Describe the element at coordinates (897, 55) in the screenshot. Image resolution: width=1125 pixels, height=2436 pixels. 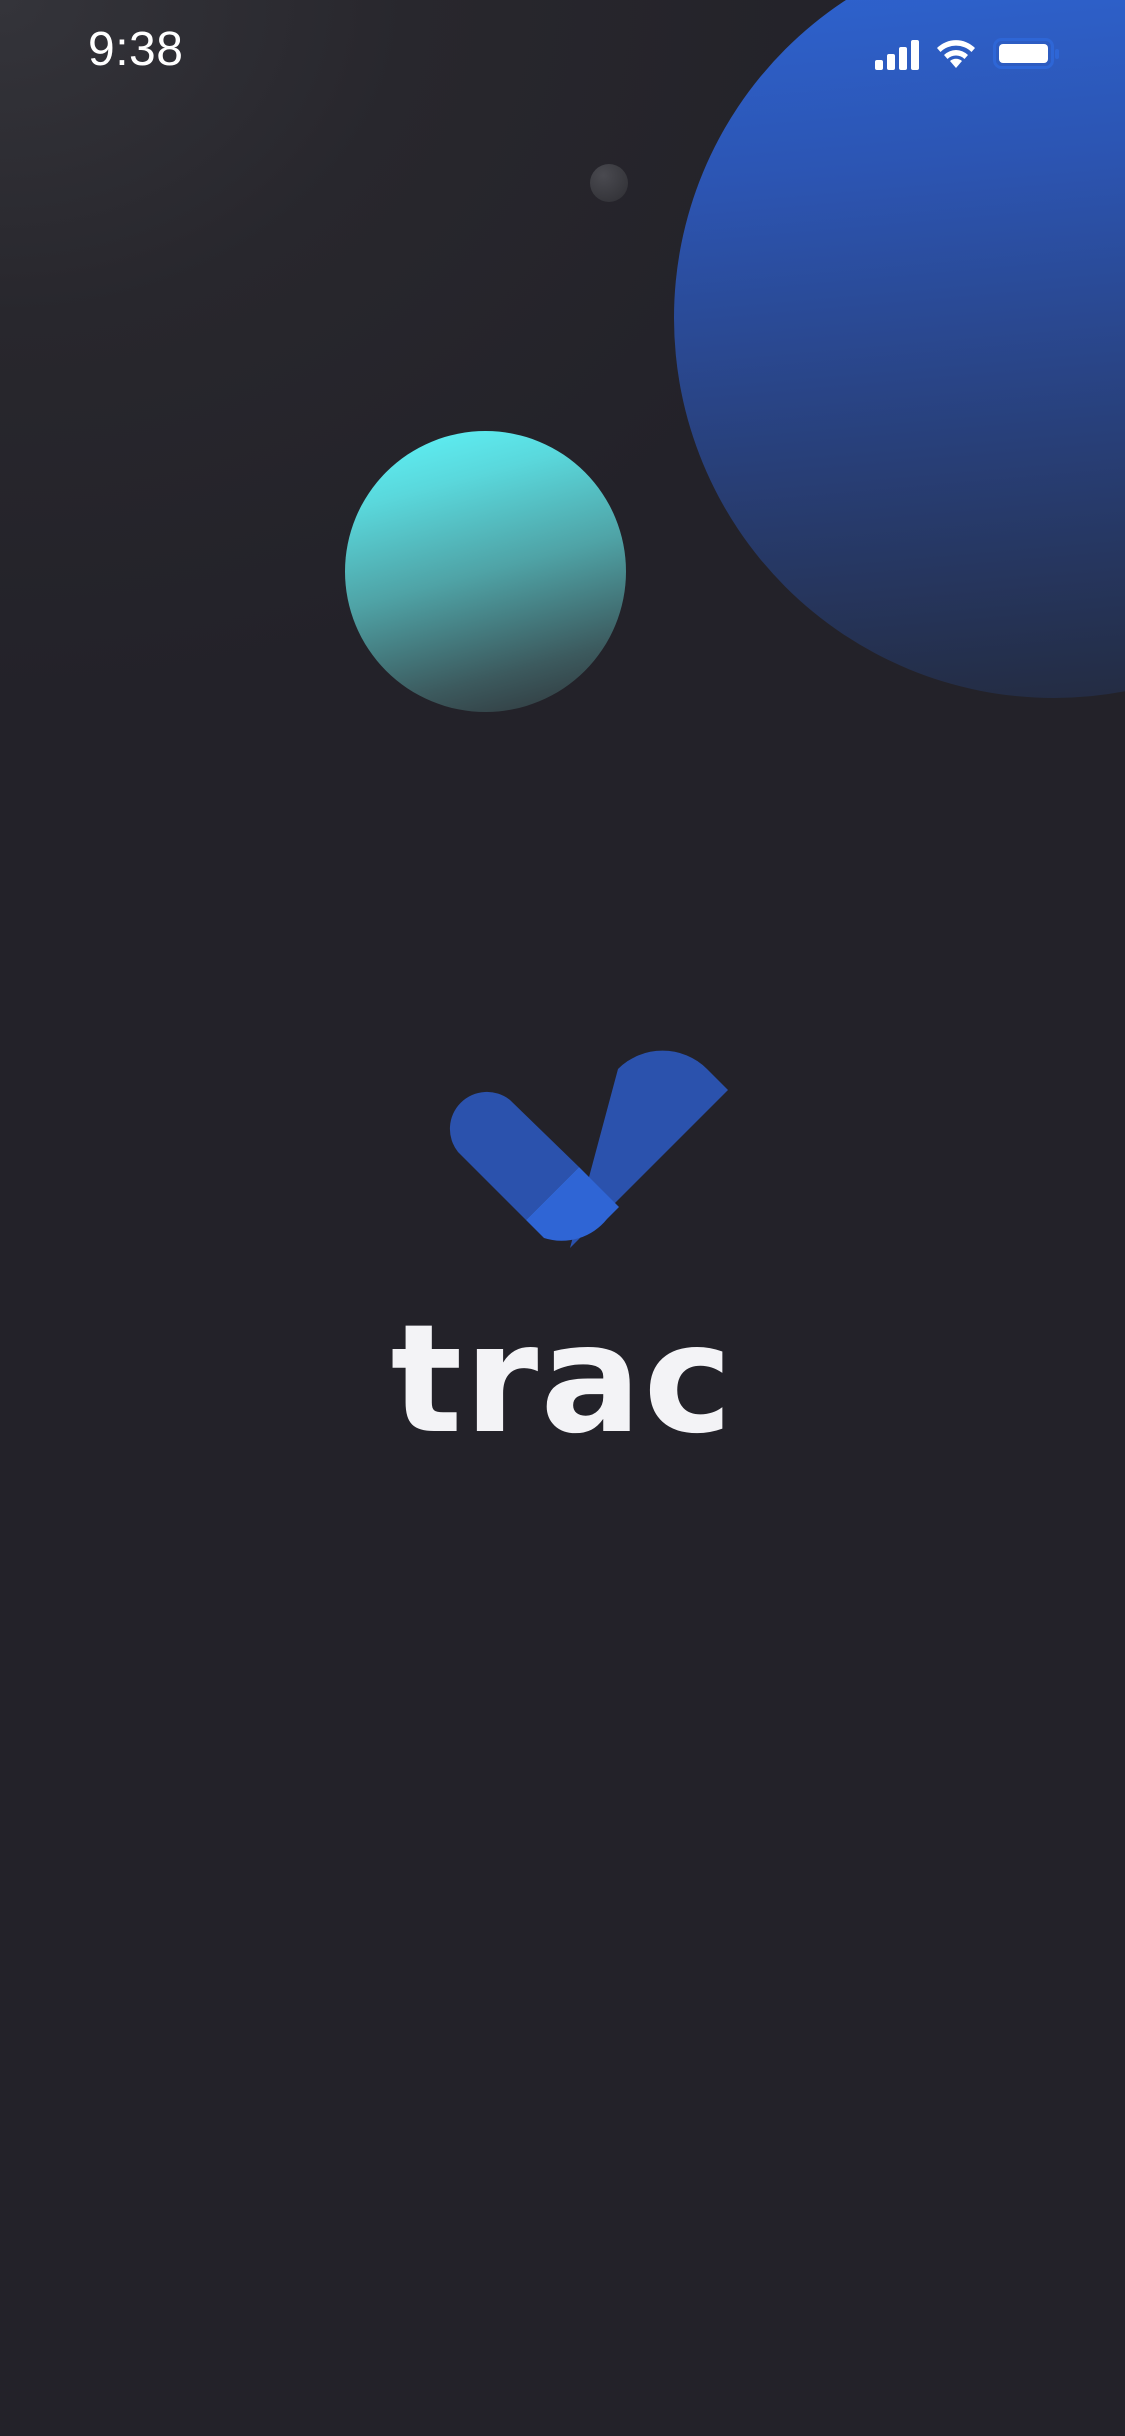
I see `cellular-signal-icon` at that location.